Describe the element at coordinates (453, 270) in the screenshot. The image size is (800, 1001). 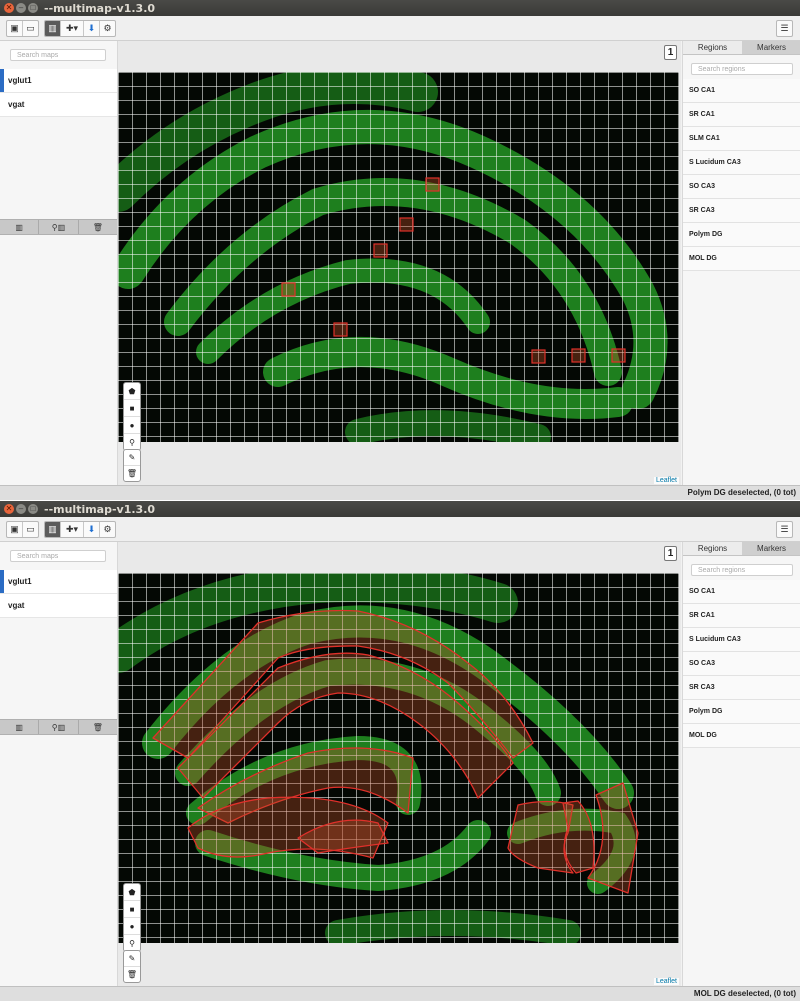
I see `marker-overlay` at that location.